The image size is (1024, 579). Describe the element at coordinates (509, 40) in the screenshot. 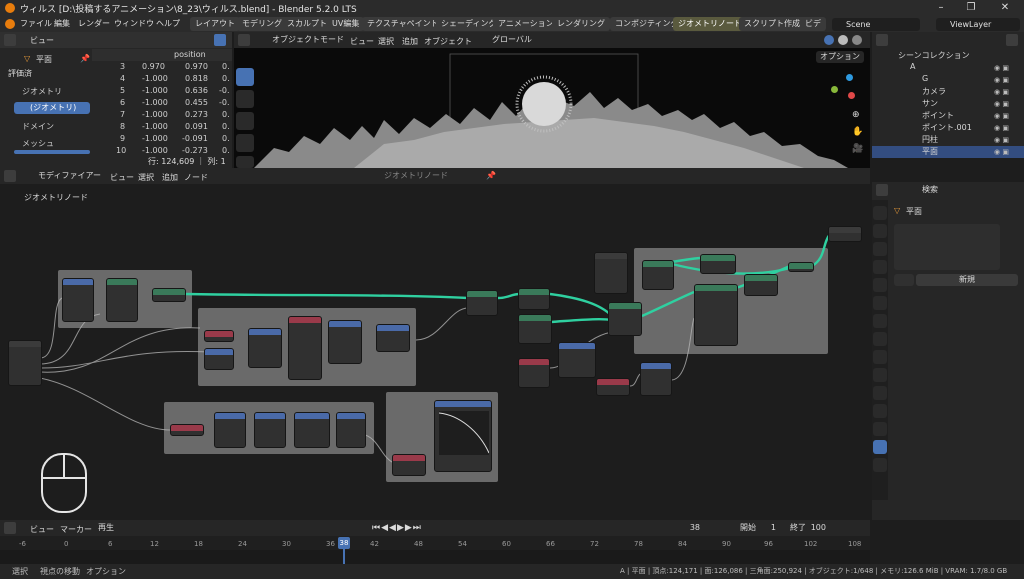

I see `transform-orientation-dropdown: グローバル` at that location.